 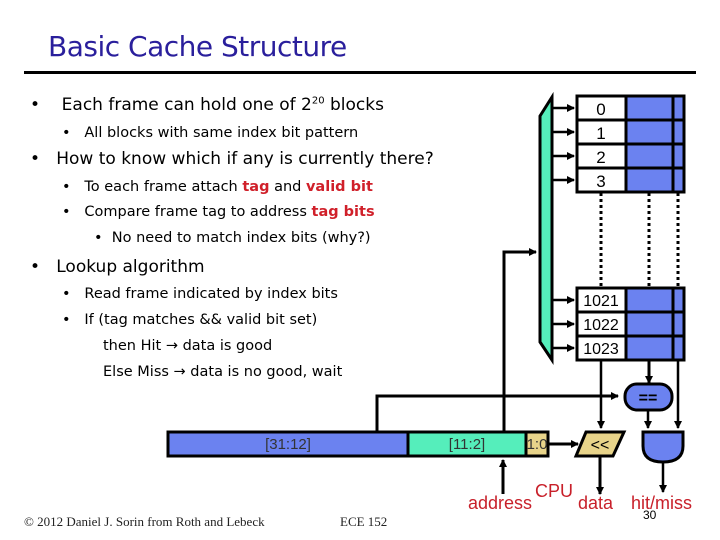 What do you see at coordinates (639, 240) in the screenshot?
I see `ellipsis-dotted-lines` at bounding box center [639, 240].